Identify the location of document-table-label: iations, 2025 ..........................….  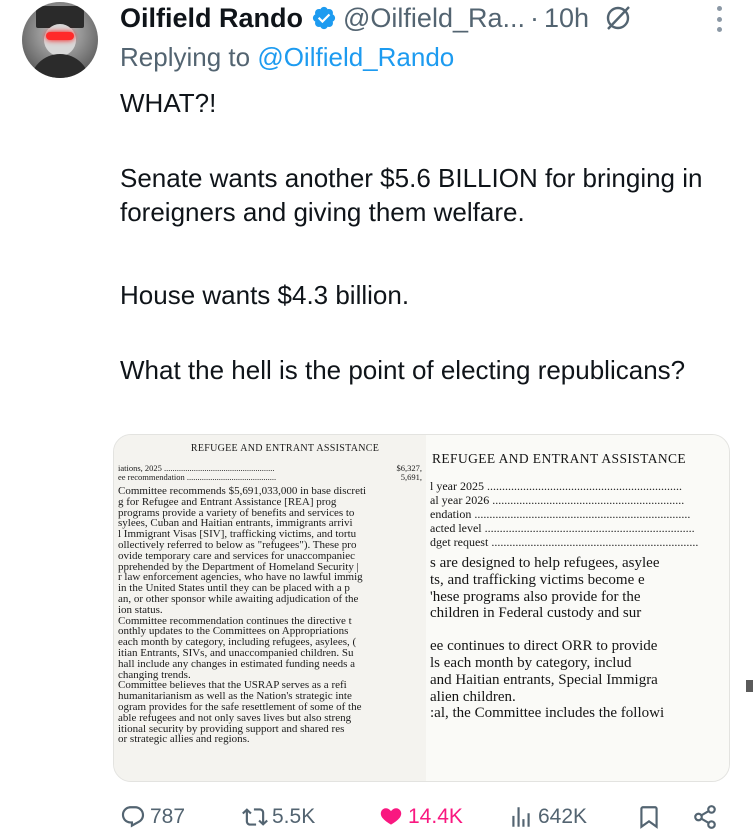
(196, 468).